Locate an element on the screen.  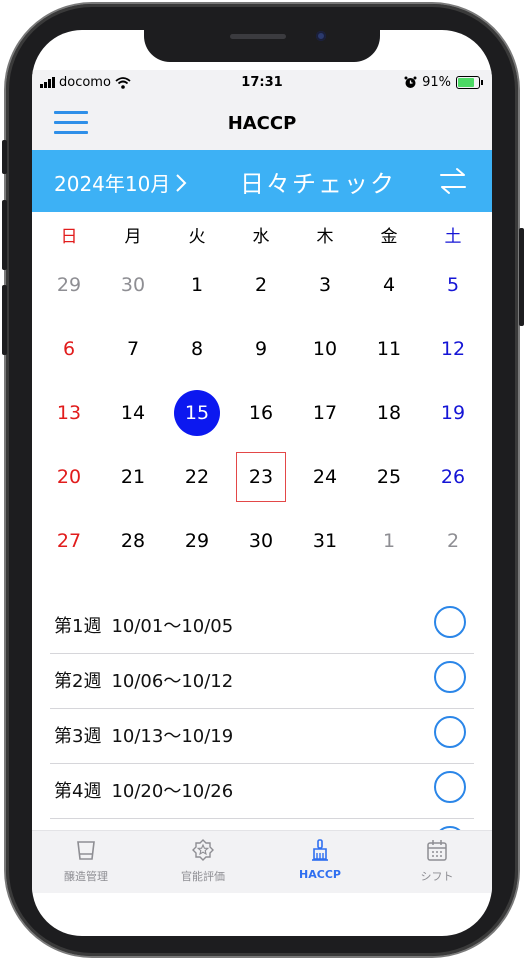
calendar-day: 9 is located at coordinates (261, 349).